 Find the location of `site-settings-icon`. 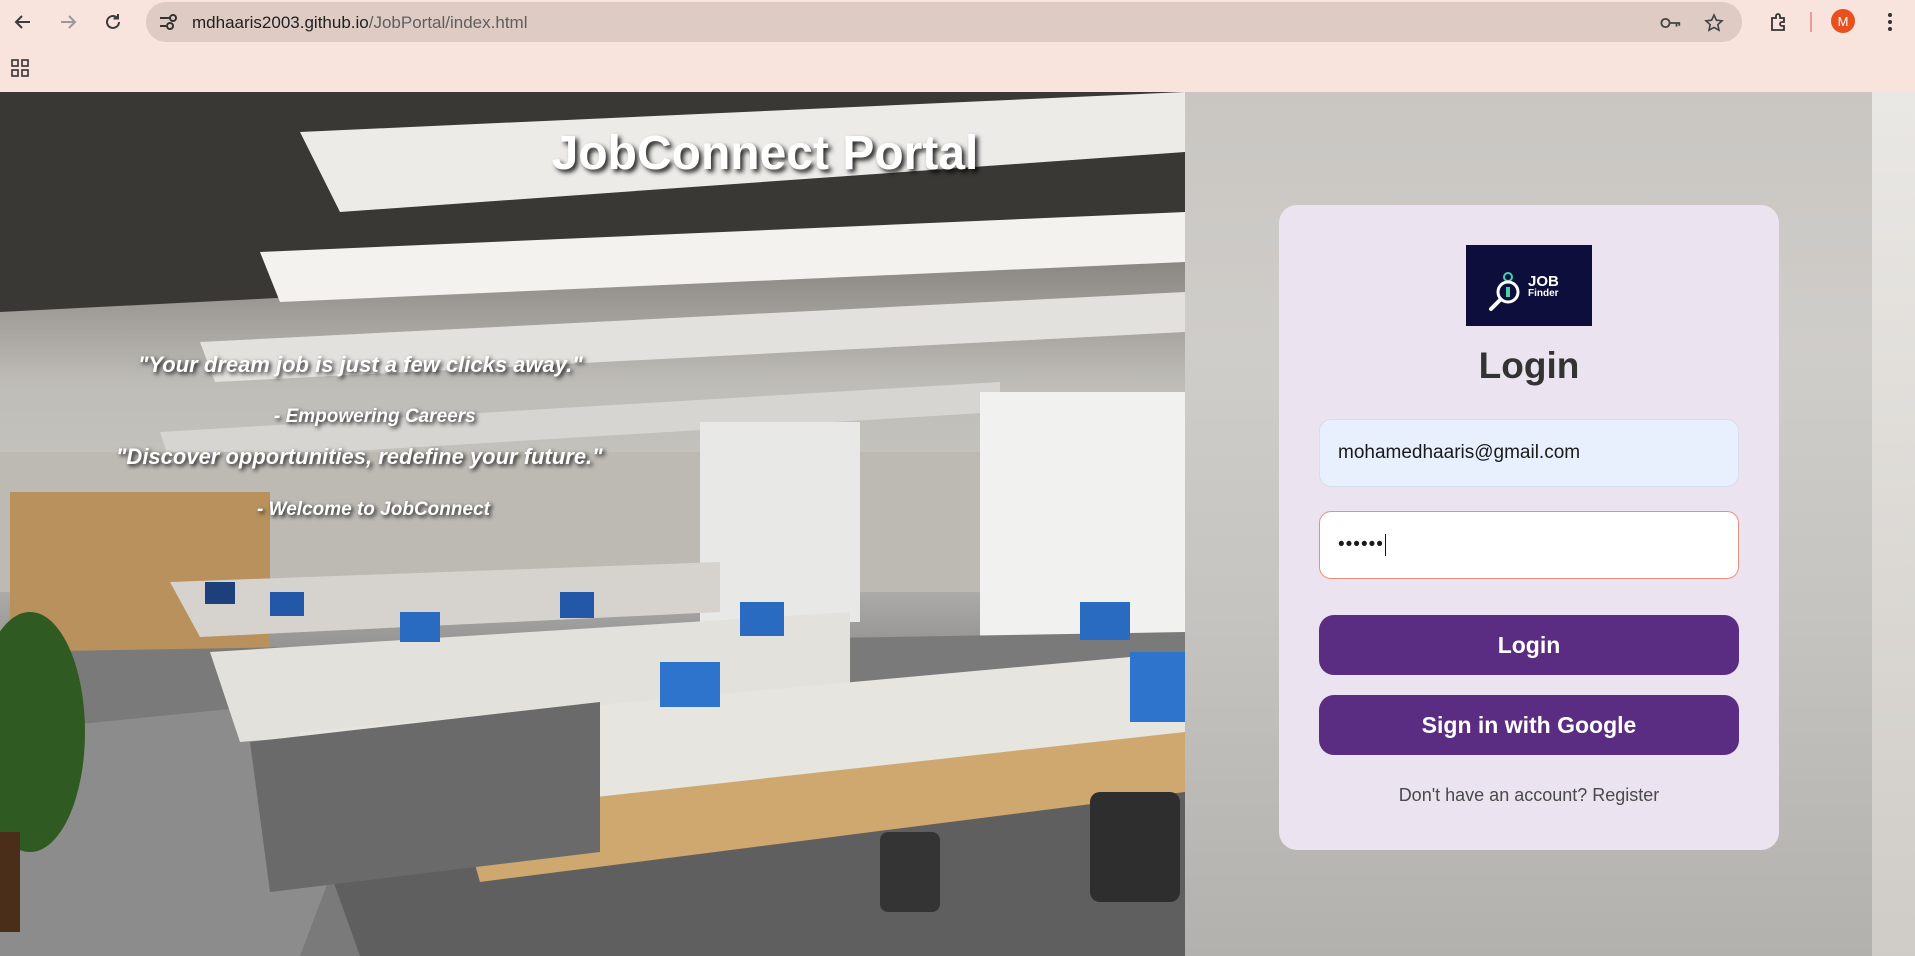

site-settings-icon is located at coordinates (168, 22).